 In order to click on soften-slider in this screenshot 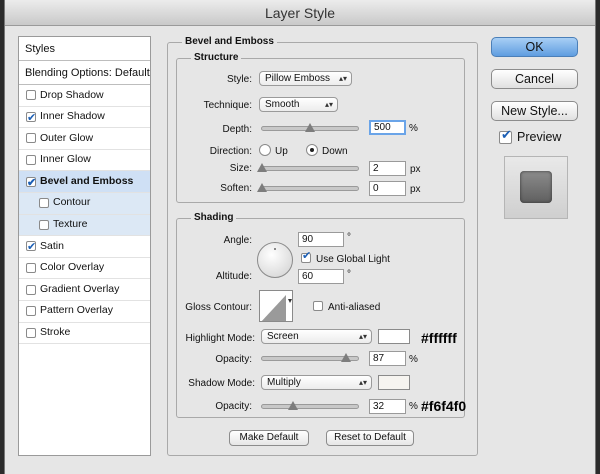, I will do `click(308, 187)`.